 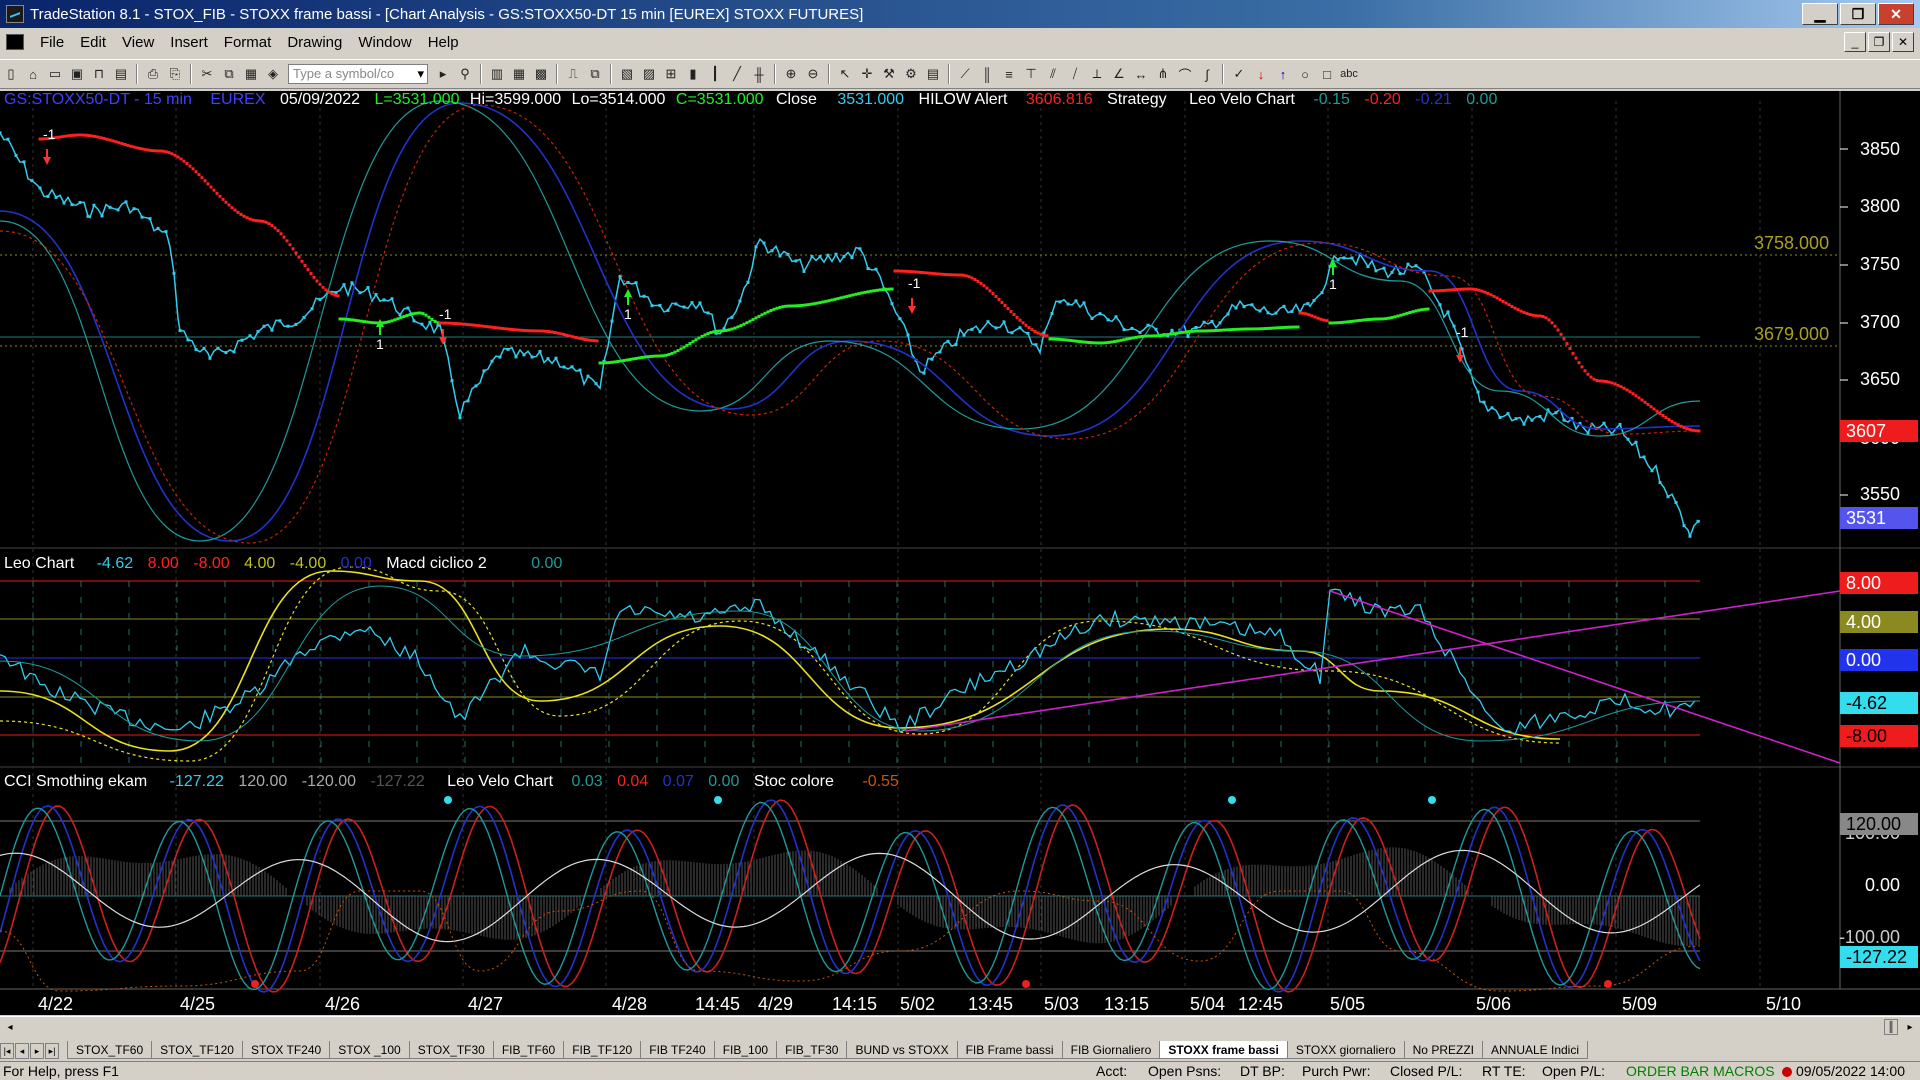 What do you see at coordinates (207, 74) in the screenshot?
I see `cut-icon: ✂` at bounding box center [207, 74].